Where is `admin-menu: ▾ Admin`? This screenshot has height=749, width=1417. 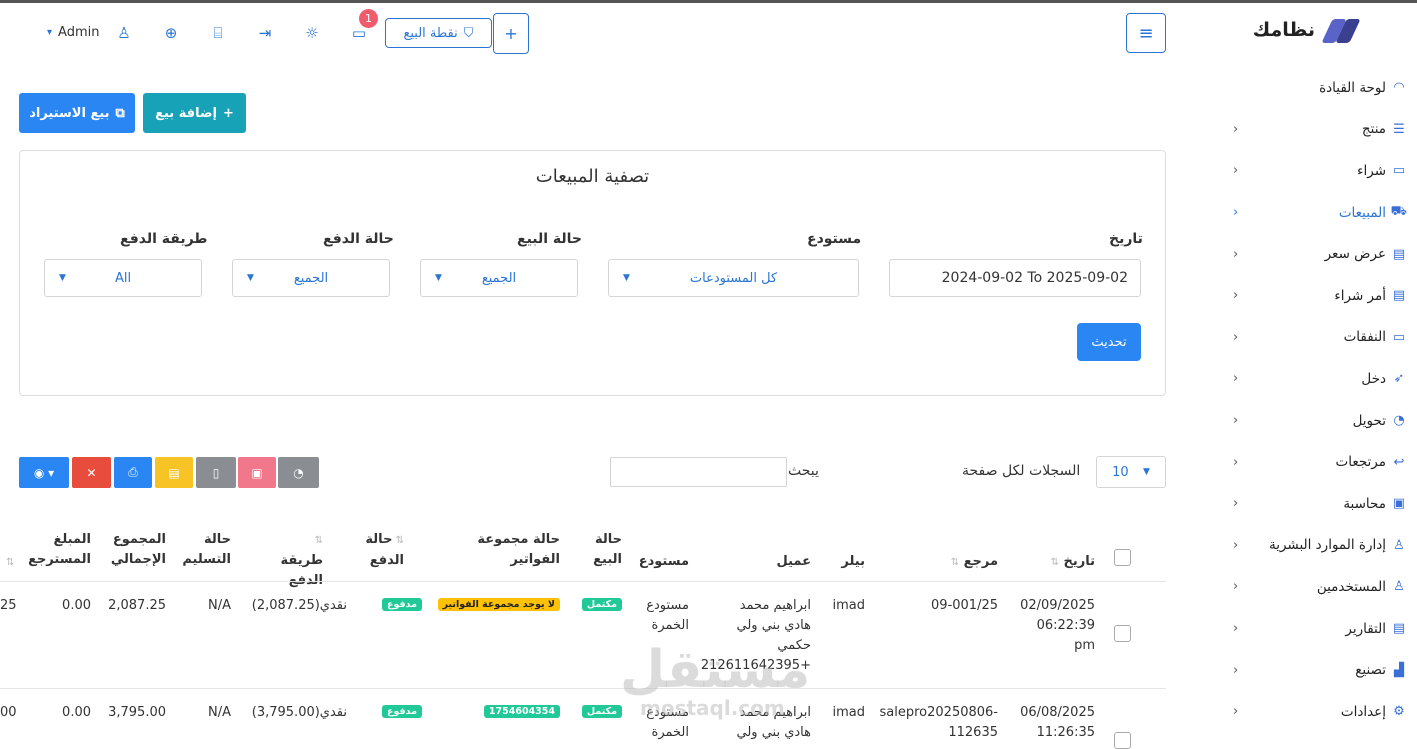
admin-menu: ▾ Admin is located at coordinates (73, 32).